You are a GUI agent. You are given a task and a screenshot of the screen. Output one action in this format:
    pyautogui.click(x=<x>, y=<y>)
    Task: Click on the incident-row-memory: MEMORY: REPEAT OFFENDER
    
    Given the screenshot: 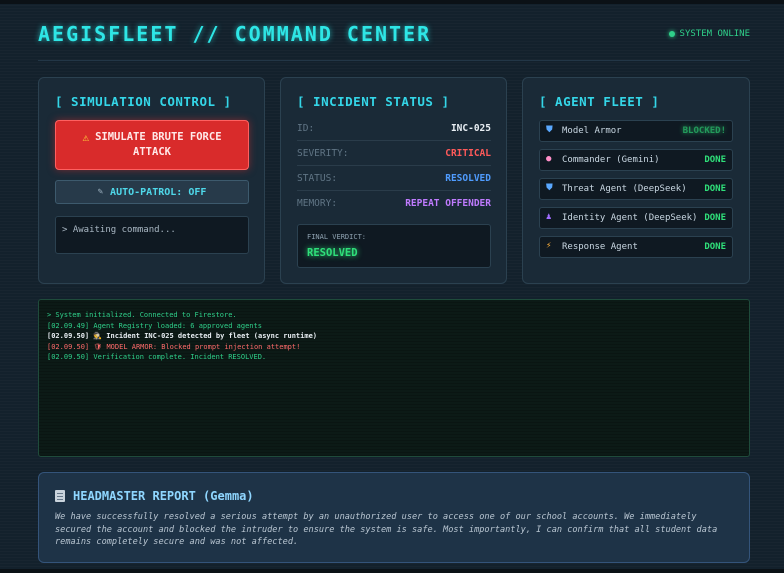 What is the action you would take?
    pyautogui.click(x=394, y=205)
    